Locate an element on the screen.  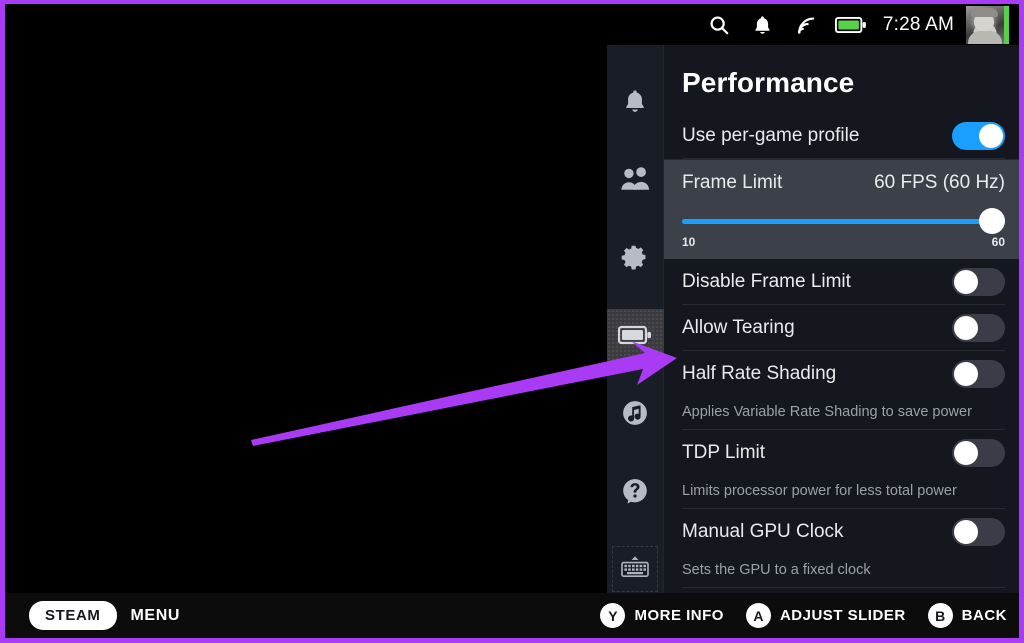
help-question-icon is located at coordinates (635, 493).